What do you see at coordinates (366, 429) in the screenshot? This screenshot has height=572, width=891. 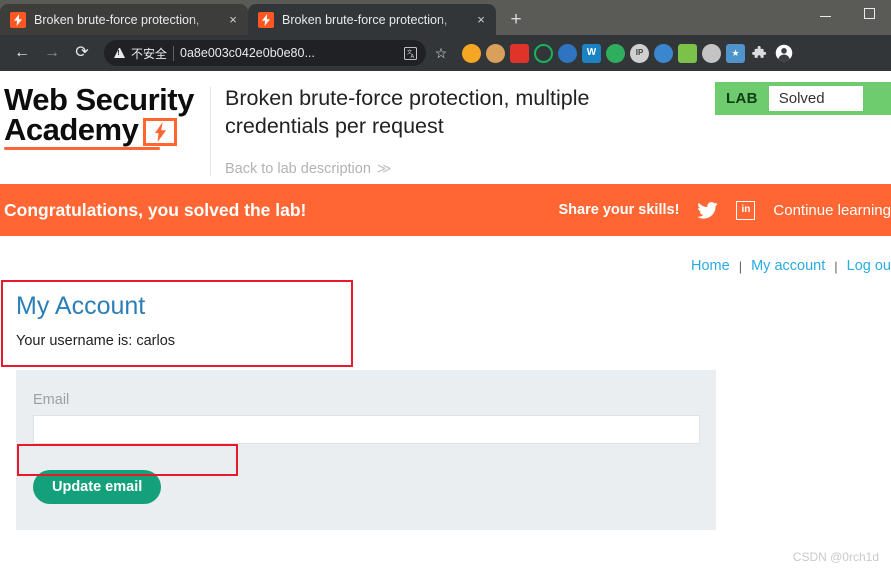 I see `email-field` at bounding box center [366, 429].